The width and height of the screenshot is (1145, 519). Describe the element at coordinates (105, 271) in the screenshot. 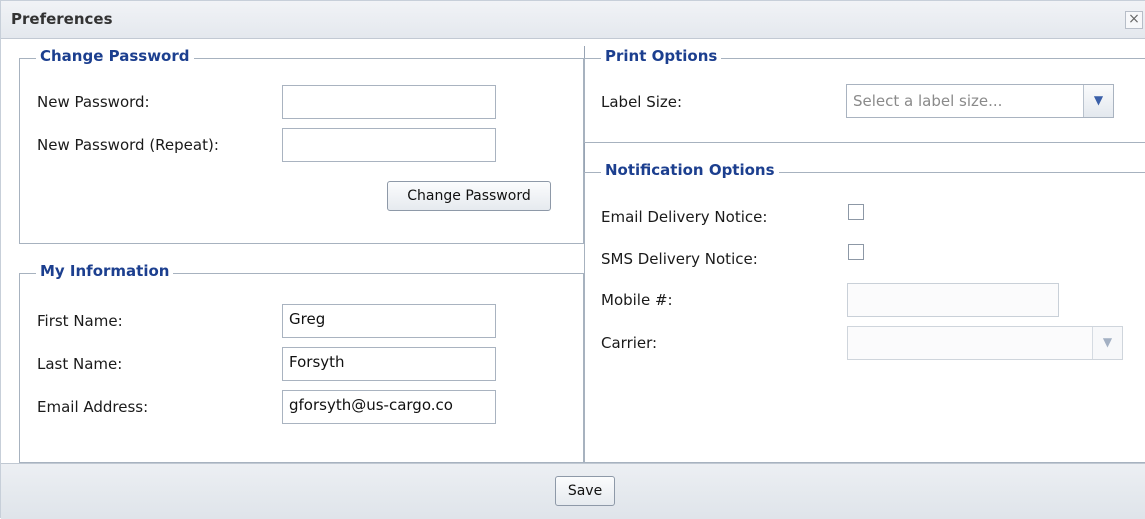

I see `my-information-legend: My Information` at that location.